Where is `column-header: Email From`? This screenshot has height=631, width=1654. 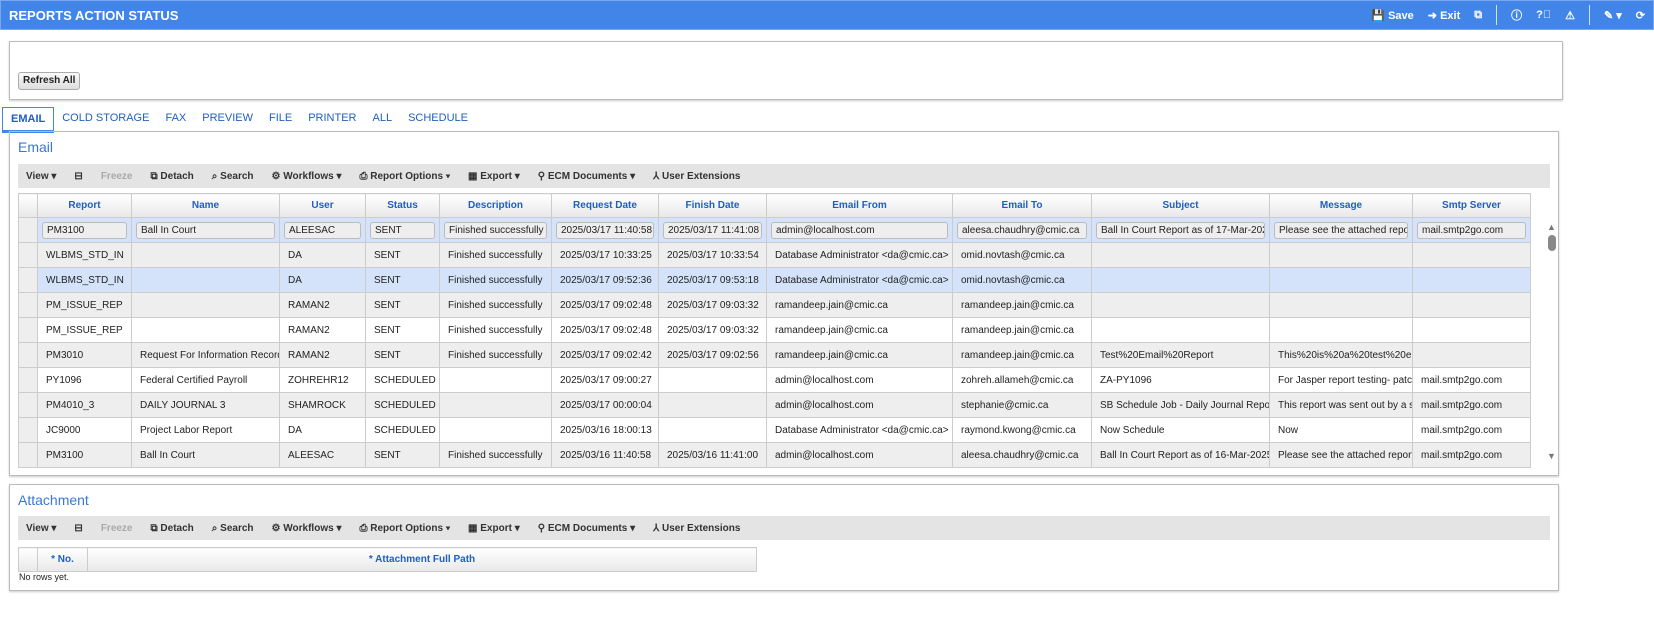
column-header: Email From is located at coordinates (859, 205).